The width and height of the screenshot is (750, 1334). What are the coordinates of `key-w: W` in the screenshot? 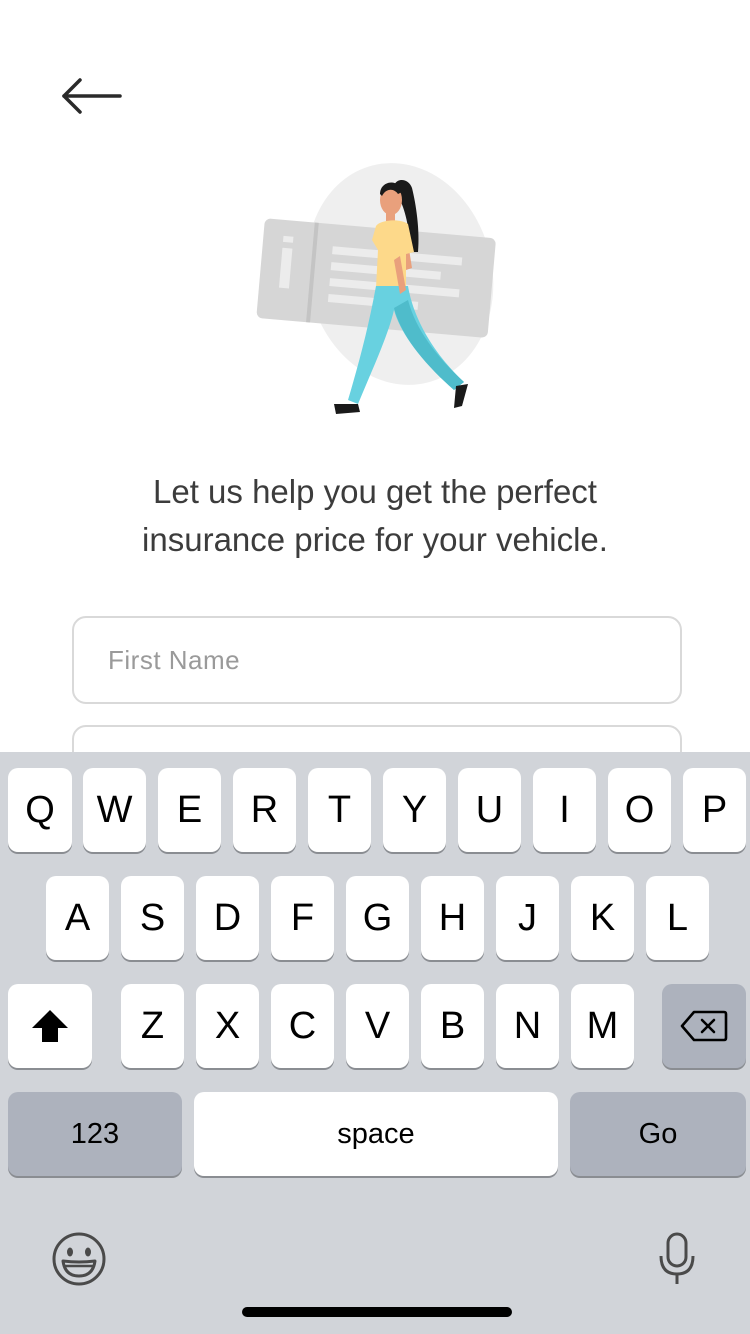 It's located at (114, 810).